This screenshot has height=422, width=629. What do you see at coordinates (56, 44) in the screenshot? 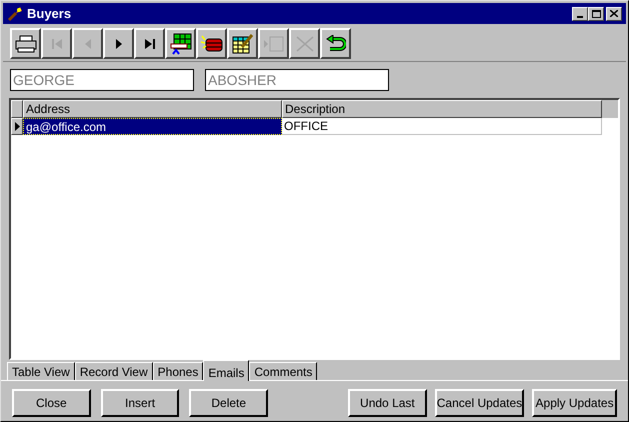
I see `first-record-icon` at bounding box center [56, 44].